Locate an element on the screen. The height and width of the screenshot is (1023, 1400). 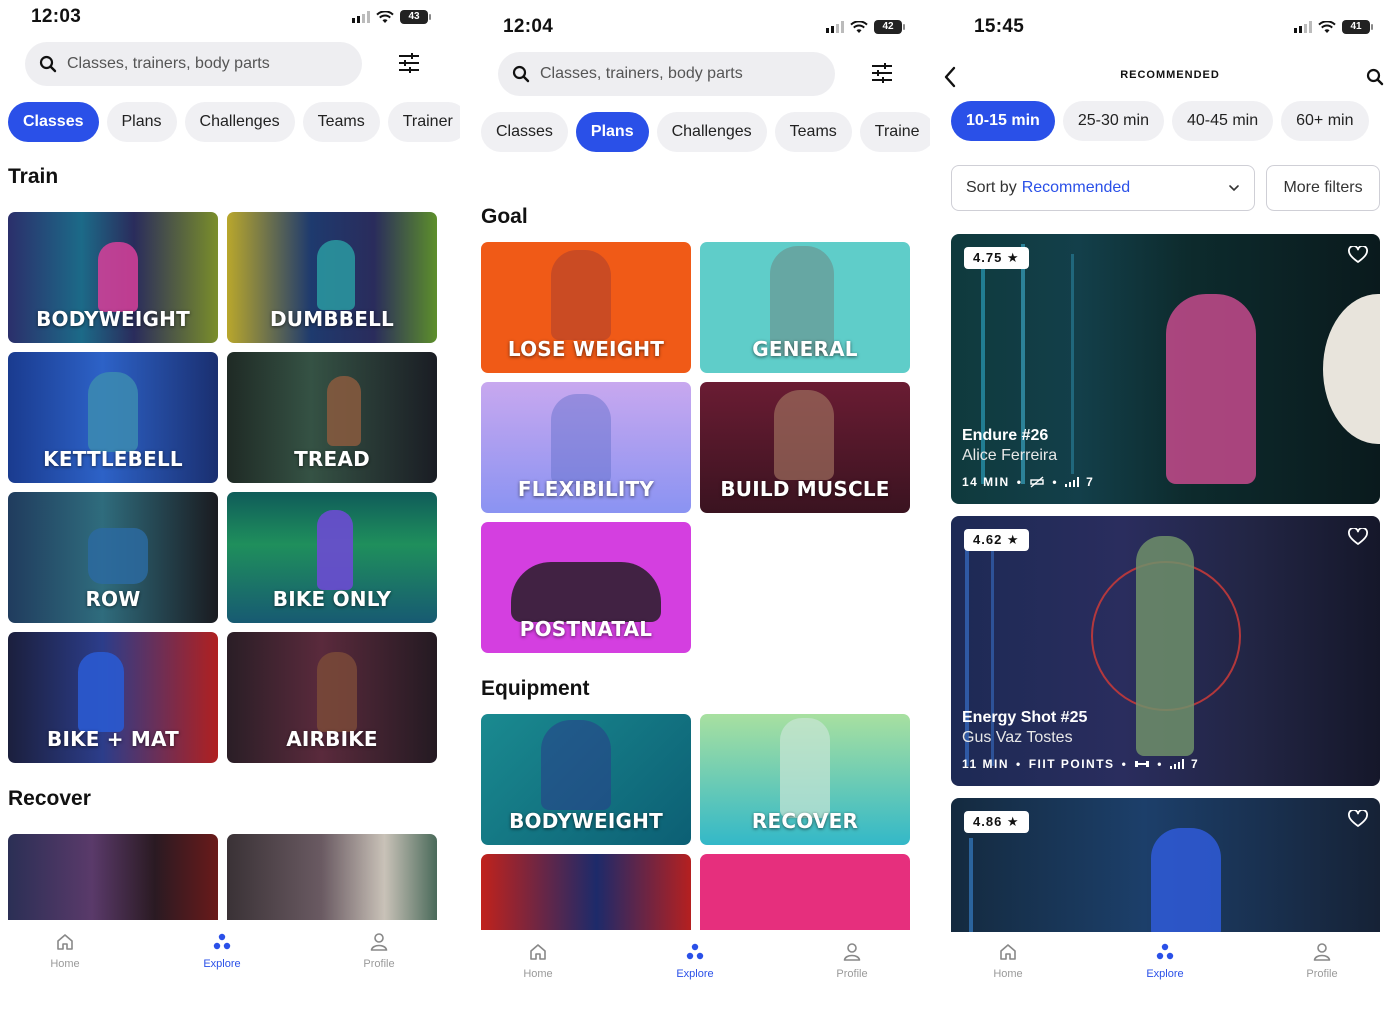
page-title: RECOMMENDED is located at coordinates (1170, 75).